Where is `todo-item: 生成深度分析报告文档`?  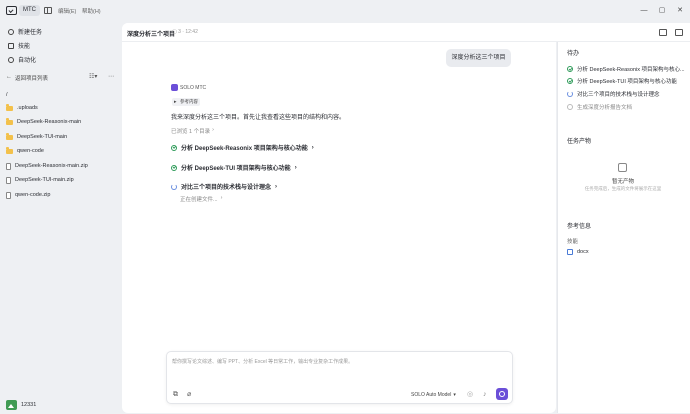
todo-item: 生成深度分析报告文档 is located at coordinates (627, 107).